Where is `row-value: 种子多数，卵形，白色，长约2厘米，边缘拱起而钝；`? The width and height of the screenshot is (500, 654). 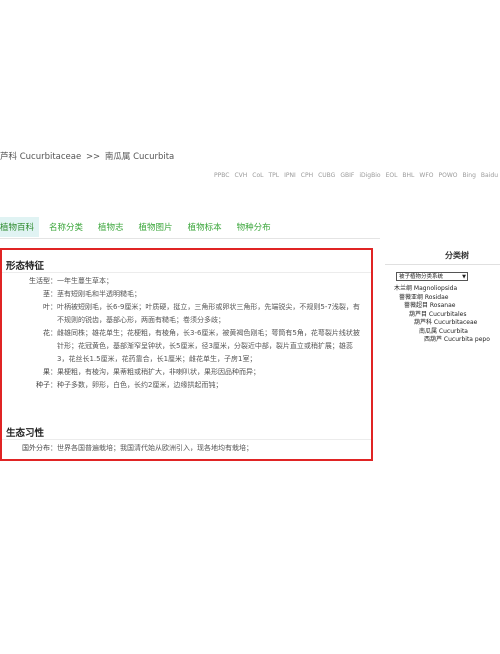 row-value: 种子多数，卵形，白色，长约2厘米，边缘拱起而钝； is located at coordinates (140, 385).